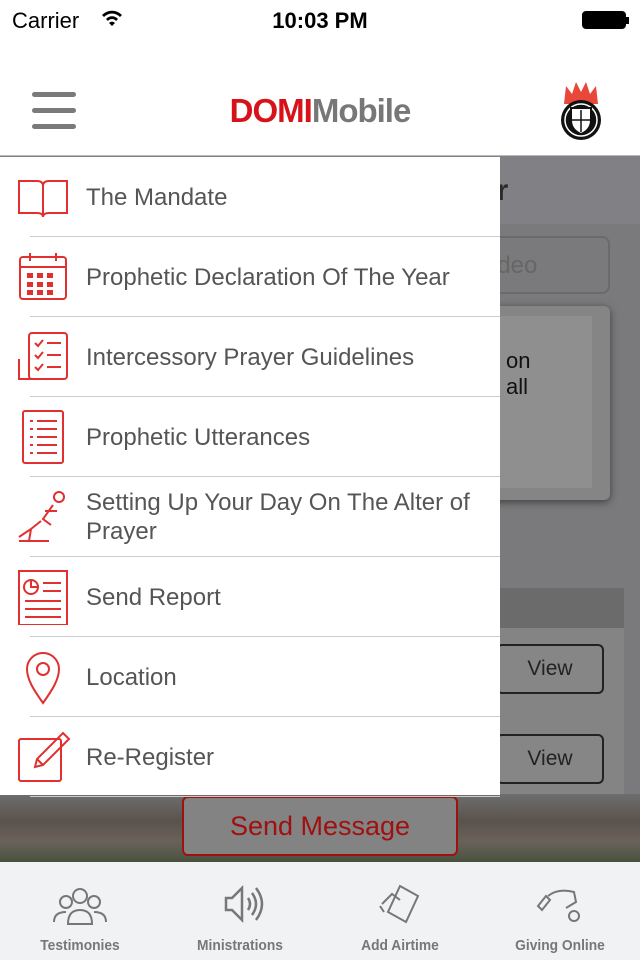  I want to click on tab-label: Testimonies, so click(80, 945).